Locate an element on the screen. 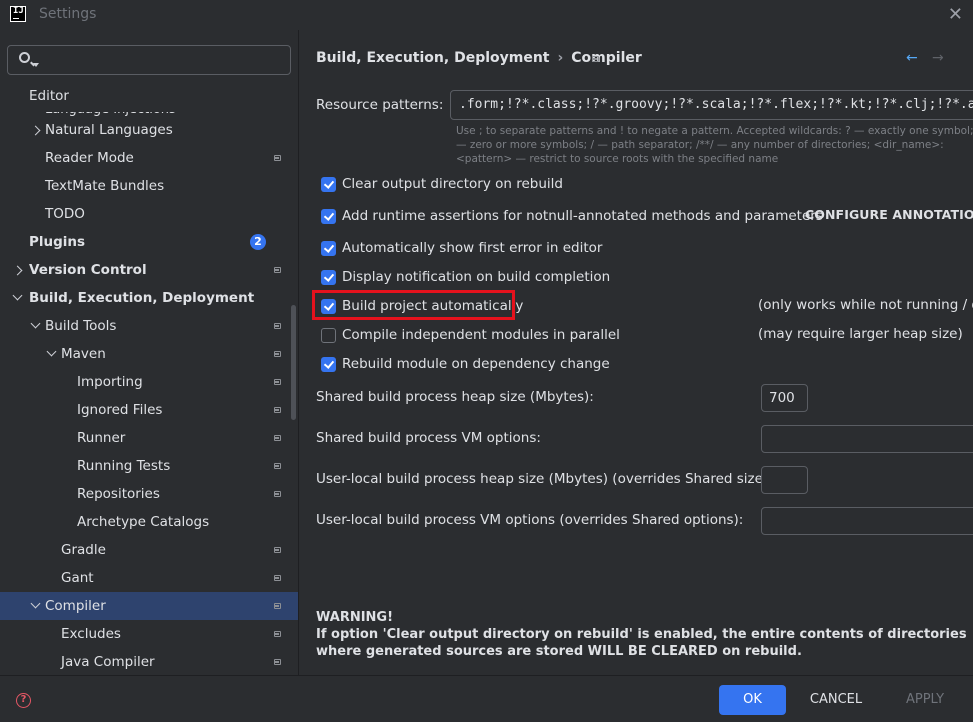  checkbox-label: Automatically show first error in editor is located at coordinates (472, 248).